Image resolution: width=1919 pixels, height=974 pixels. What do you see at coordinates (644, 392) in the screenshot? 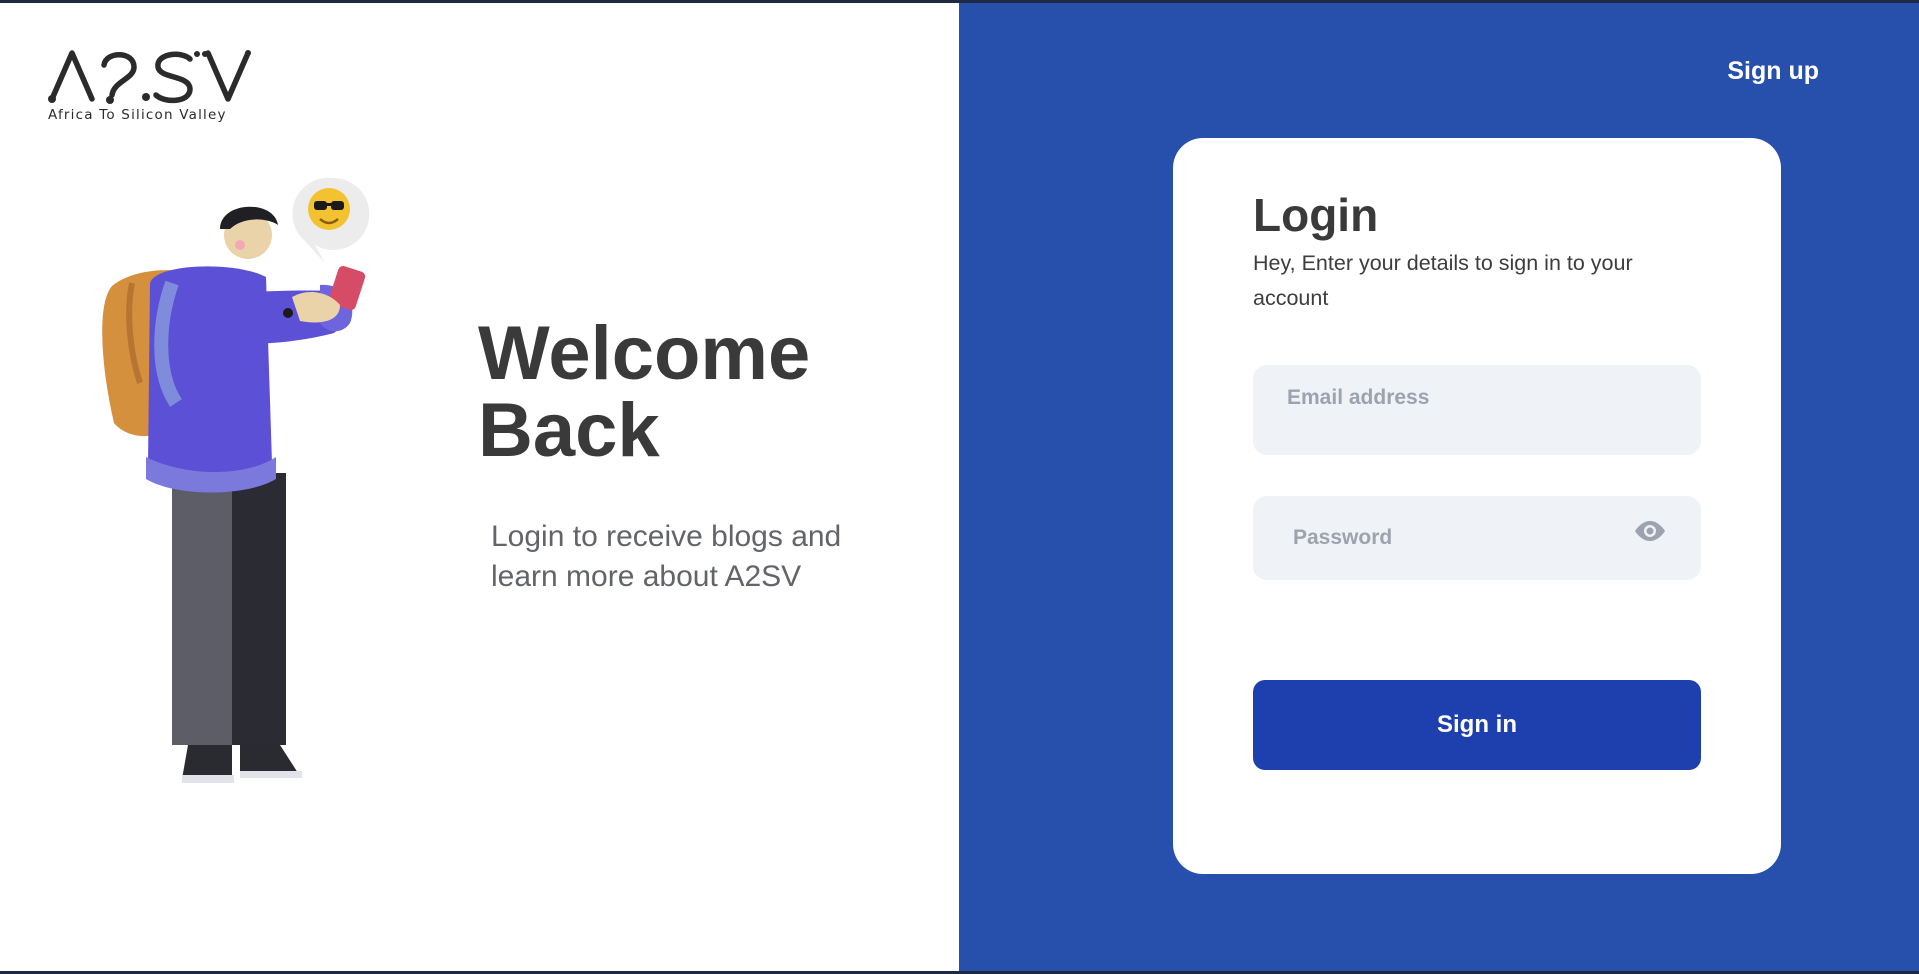
I see `welcome-heading: Welcome Back` at bounding box center [644, 392].